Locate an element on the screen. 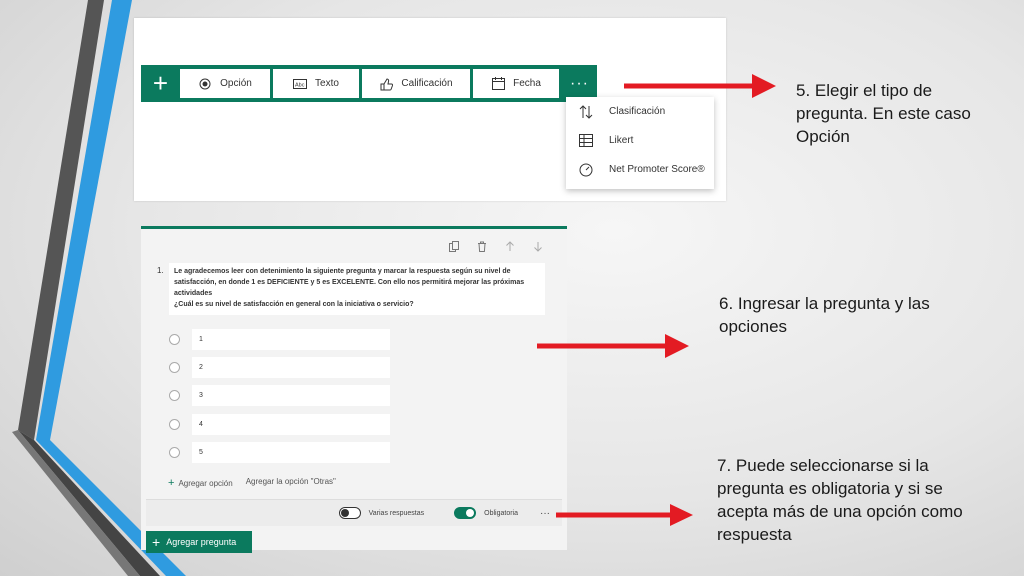 This screenshot has height=576, width=1024. menu-item-ranking: Clasificación is located at coordinates (640, 111).